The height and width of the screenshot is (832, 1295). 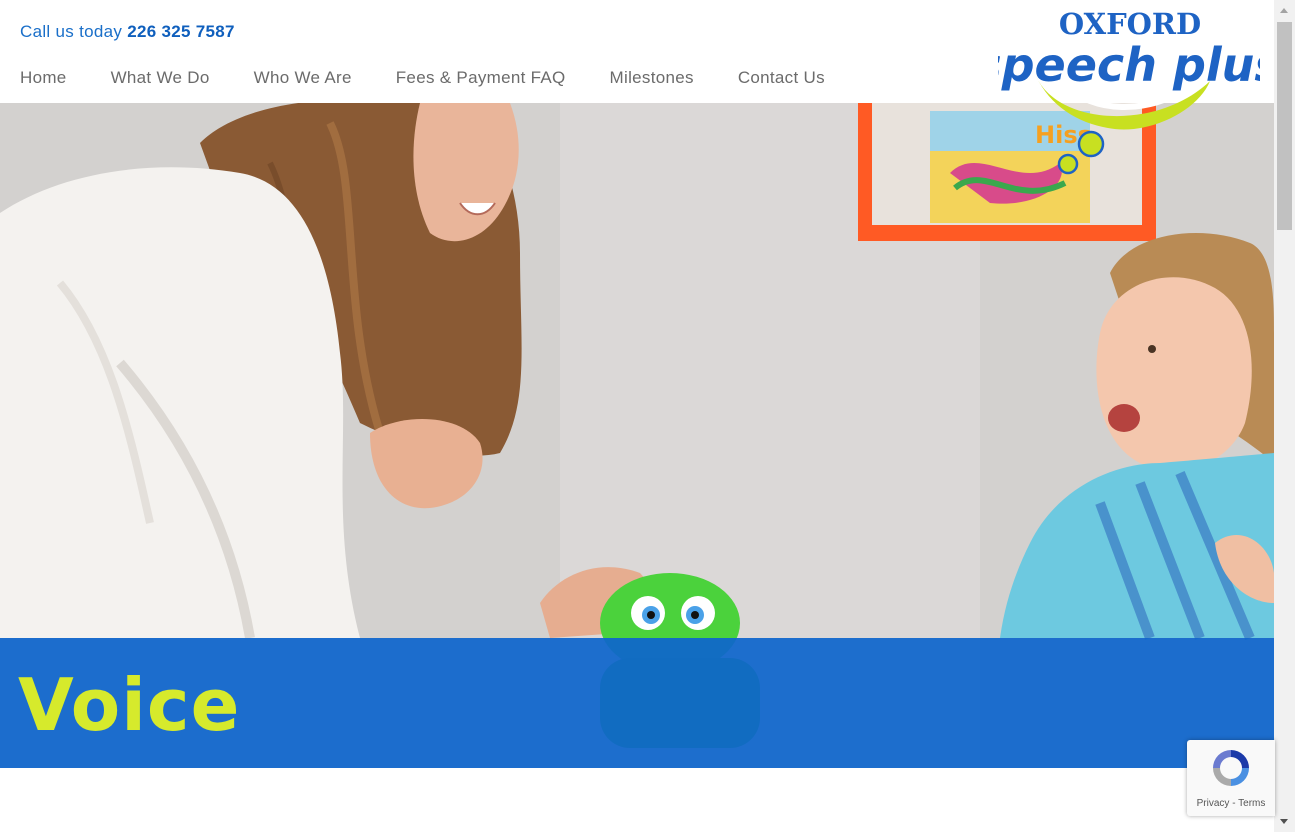 I want to click on logo-graphic: OXFORD speech plus, so click(x=1128, y=91).